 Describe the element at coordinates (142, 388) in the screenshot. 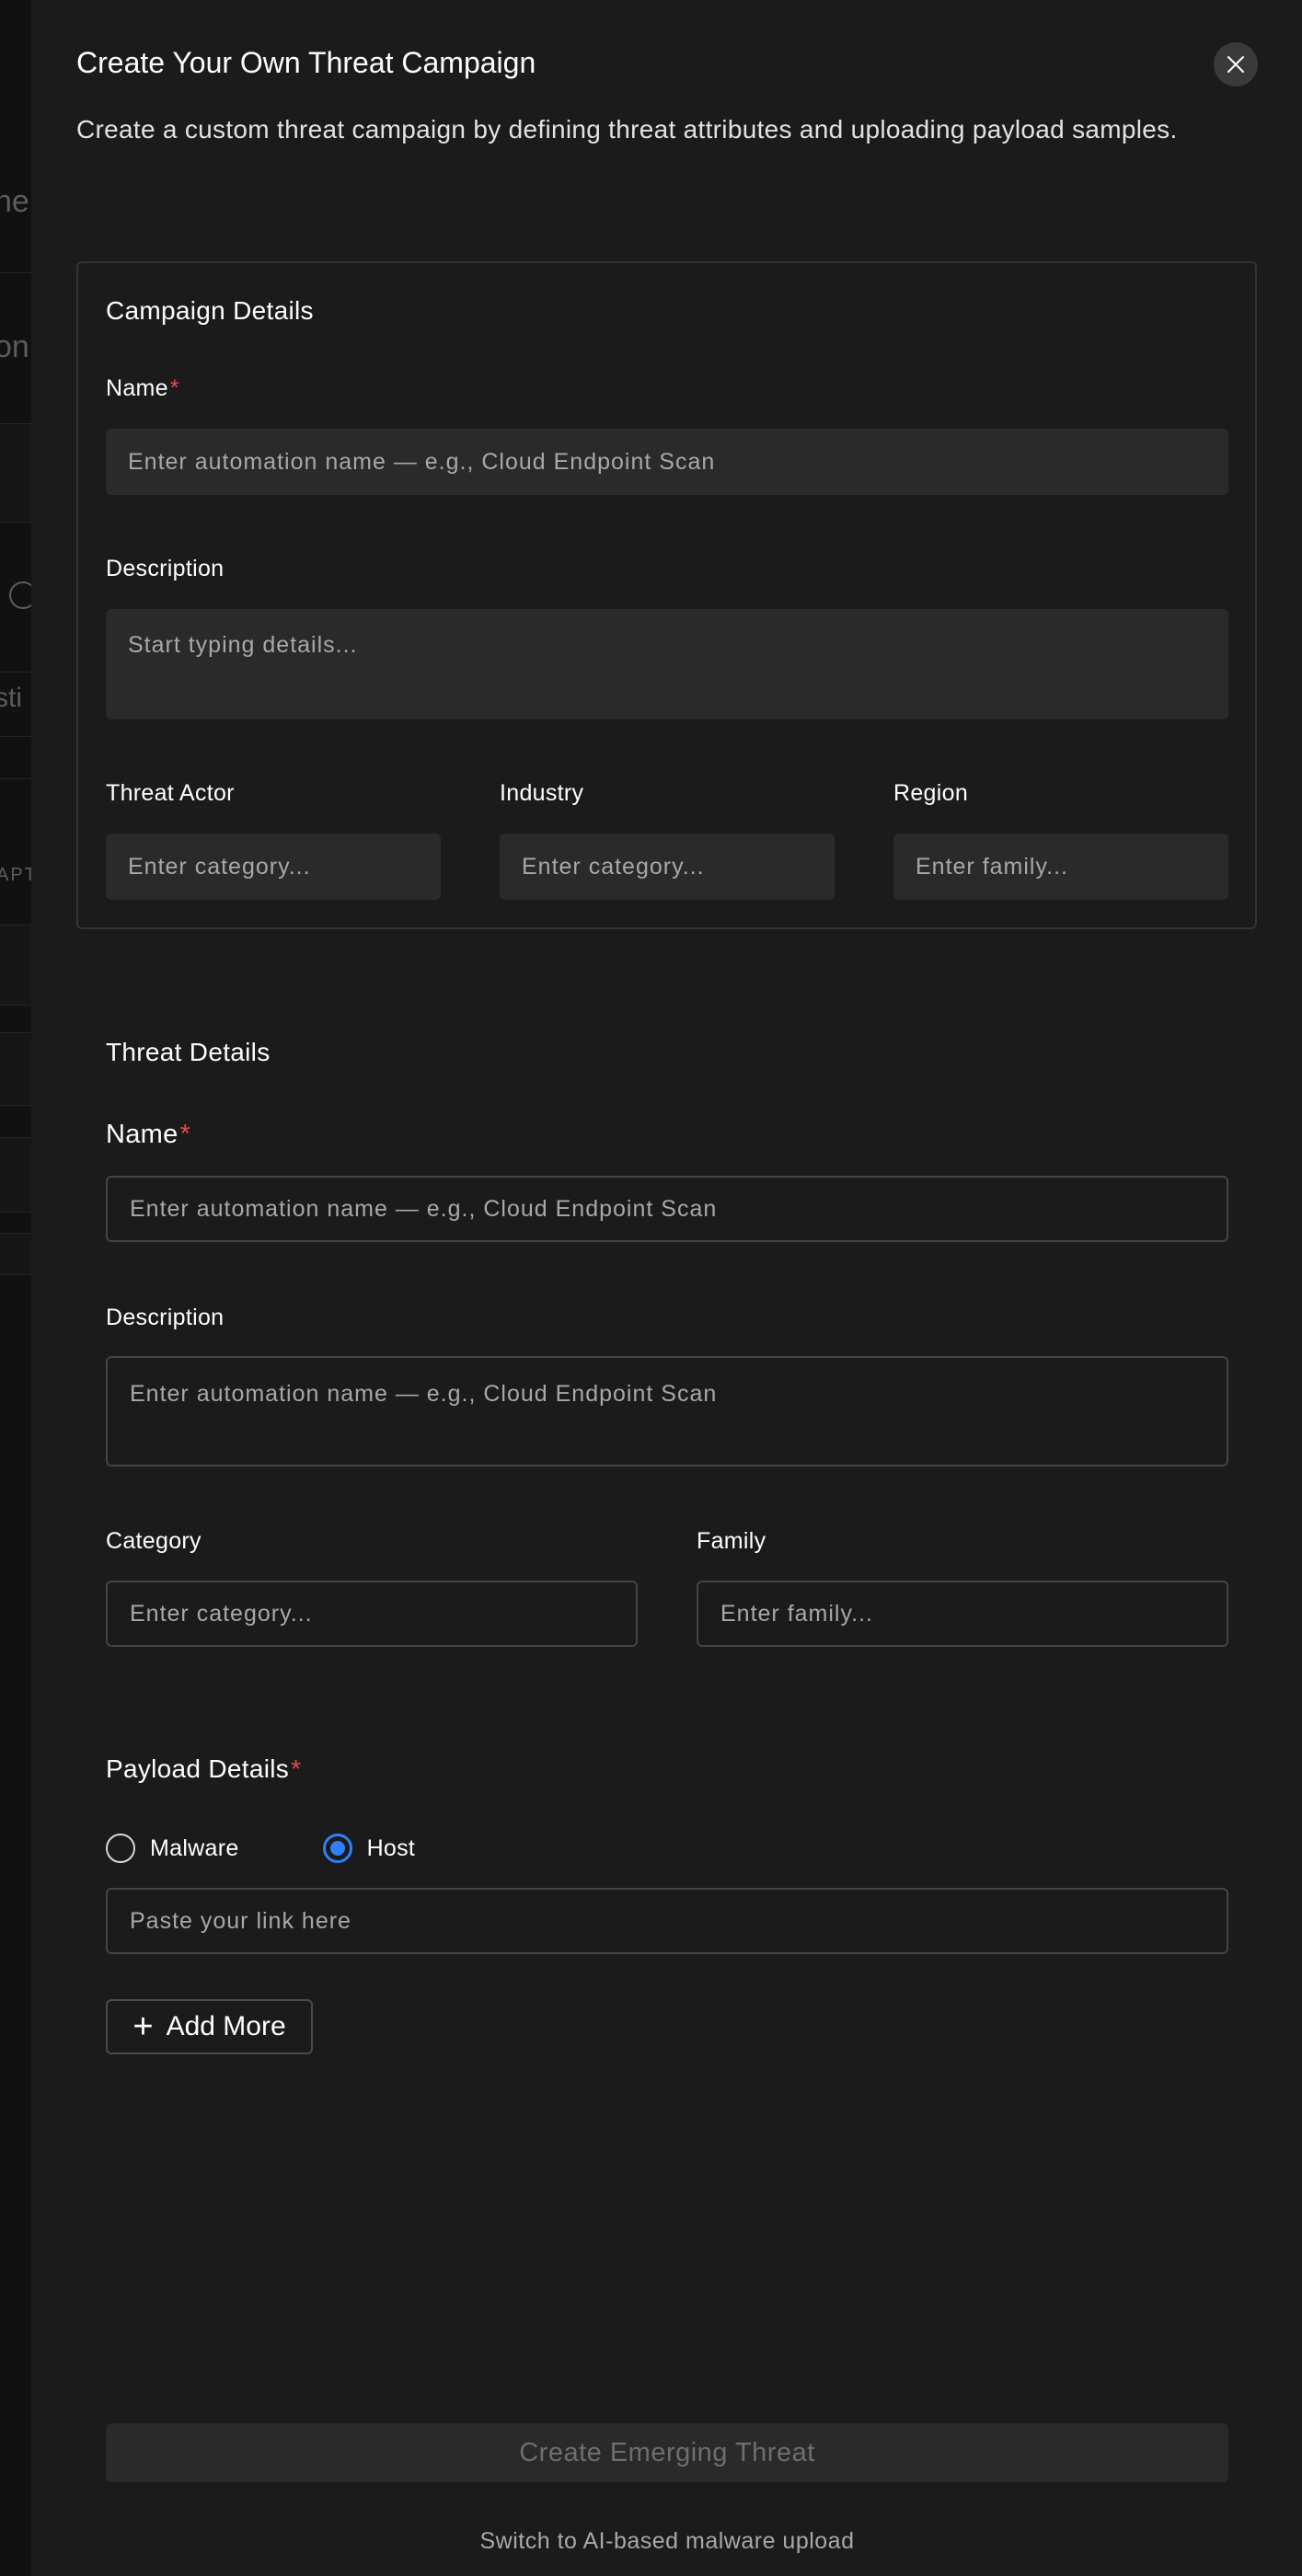

I see `campaign-name-label: Name*` at that location.